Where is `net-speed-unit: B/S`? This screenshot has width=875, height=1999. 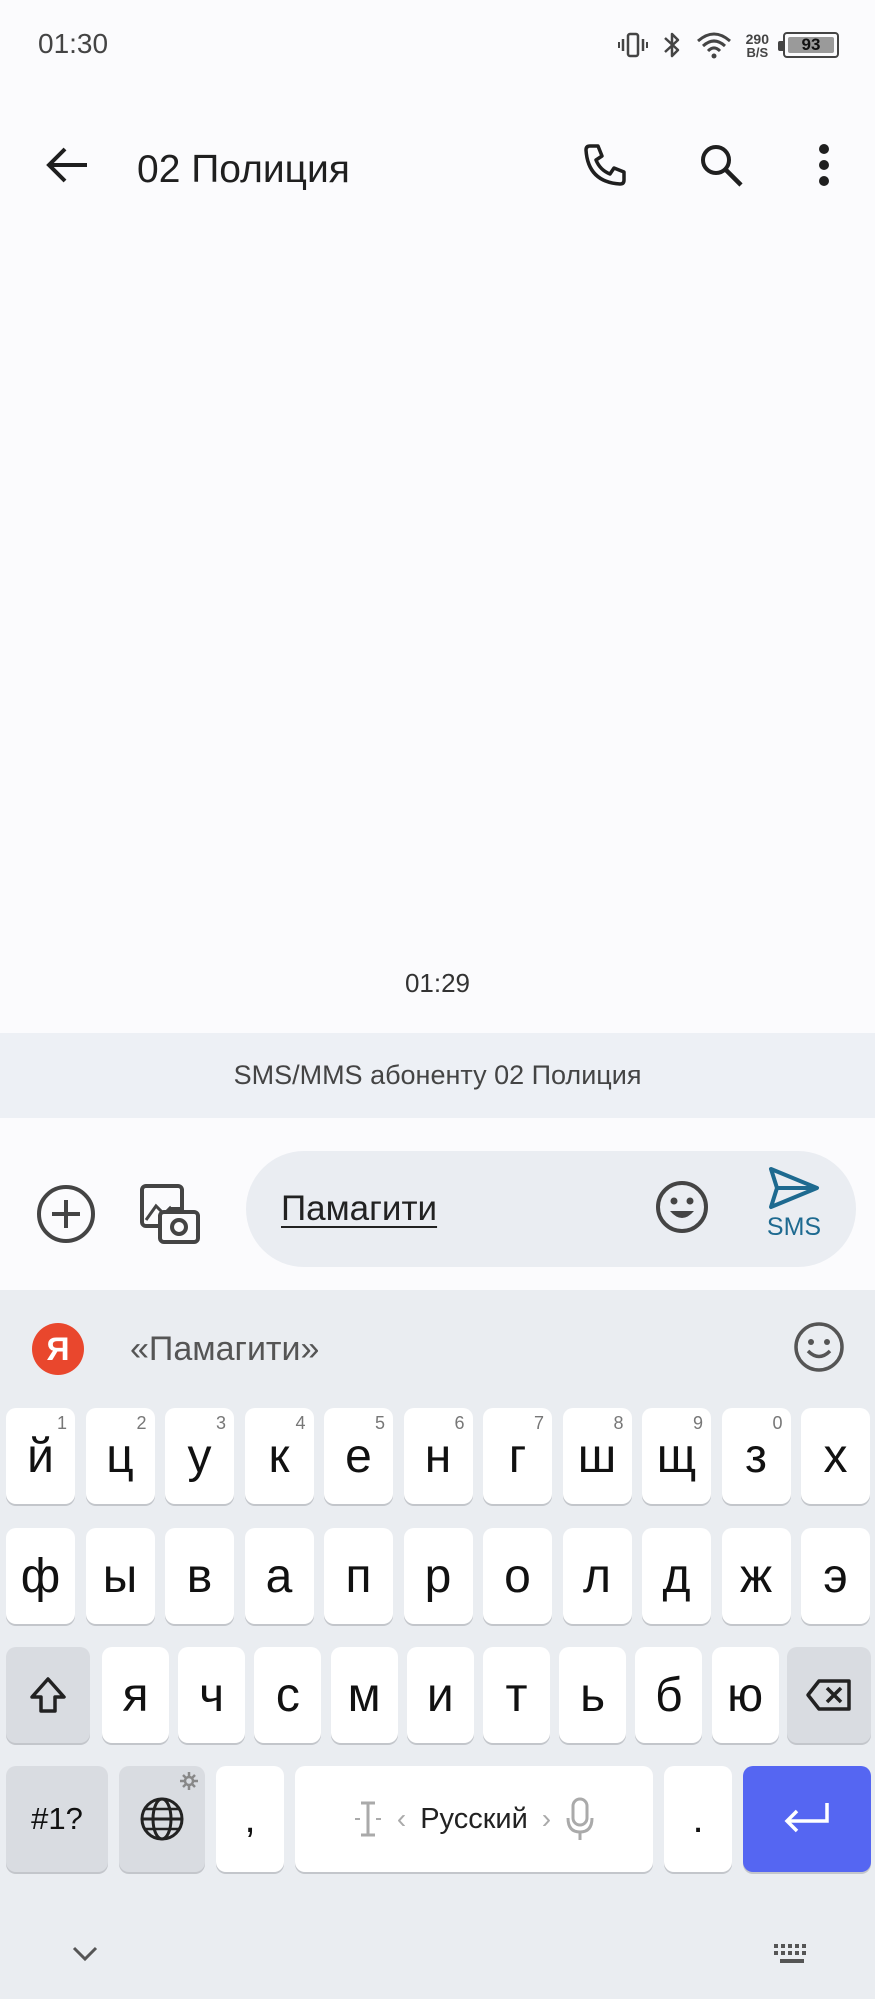
net-speed-unit: B/S is located at coordinates (757, 52).